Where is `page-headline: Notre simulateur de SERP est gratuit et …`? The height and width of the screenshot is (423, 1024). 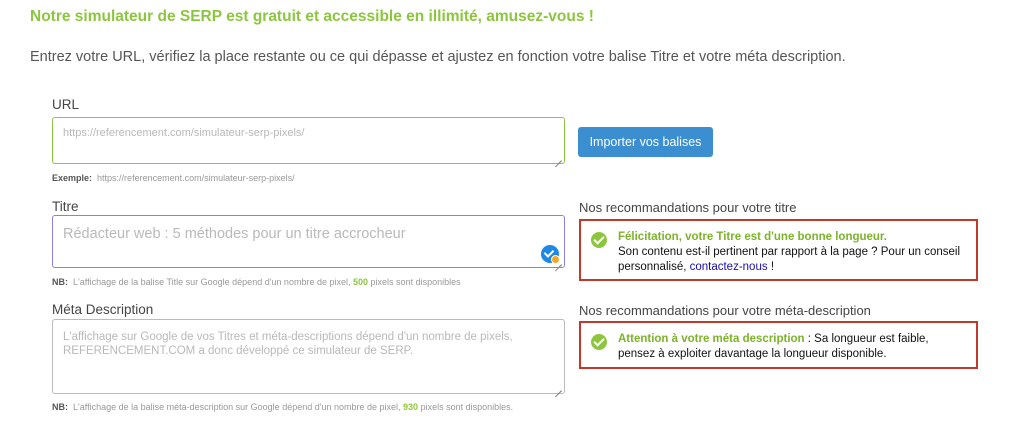
page-headline: Notre simulateur de SERP est gratuit et … is located at coordinates (312, 16).